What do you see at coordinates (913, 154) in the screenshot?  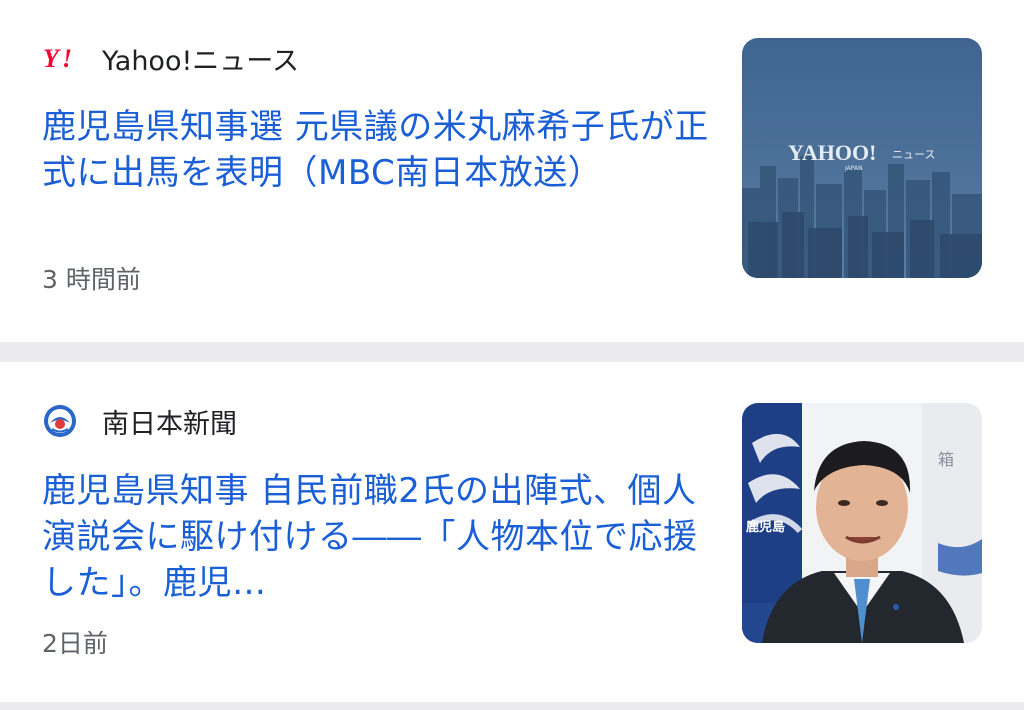 I see `thumbnail-logo-suffix: ニュース` at bounding box center [913, 154].